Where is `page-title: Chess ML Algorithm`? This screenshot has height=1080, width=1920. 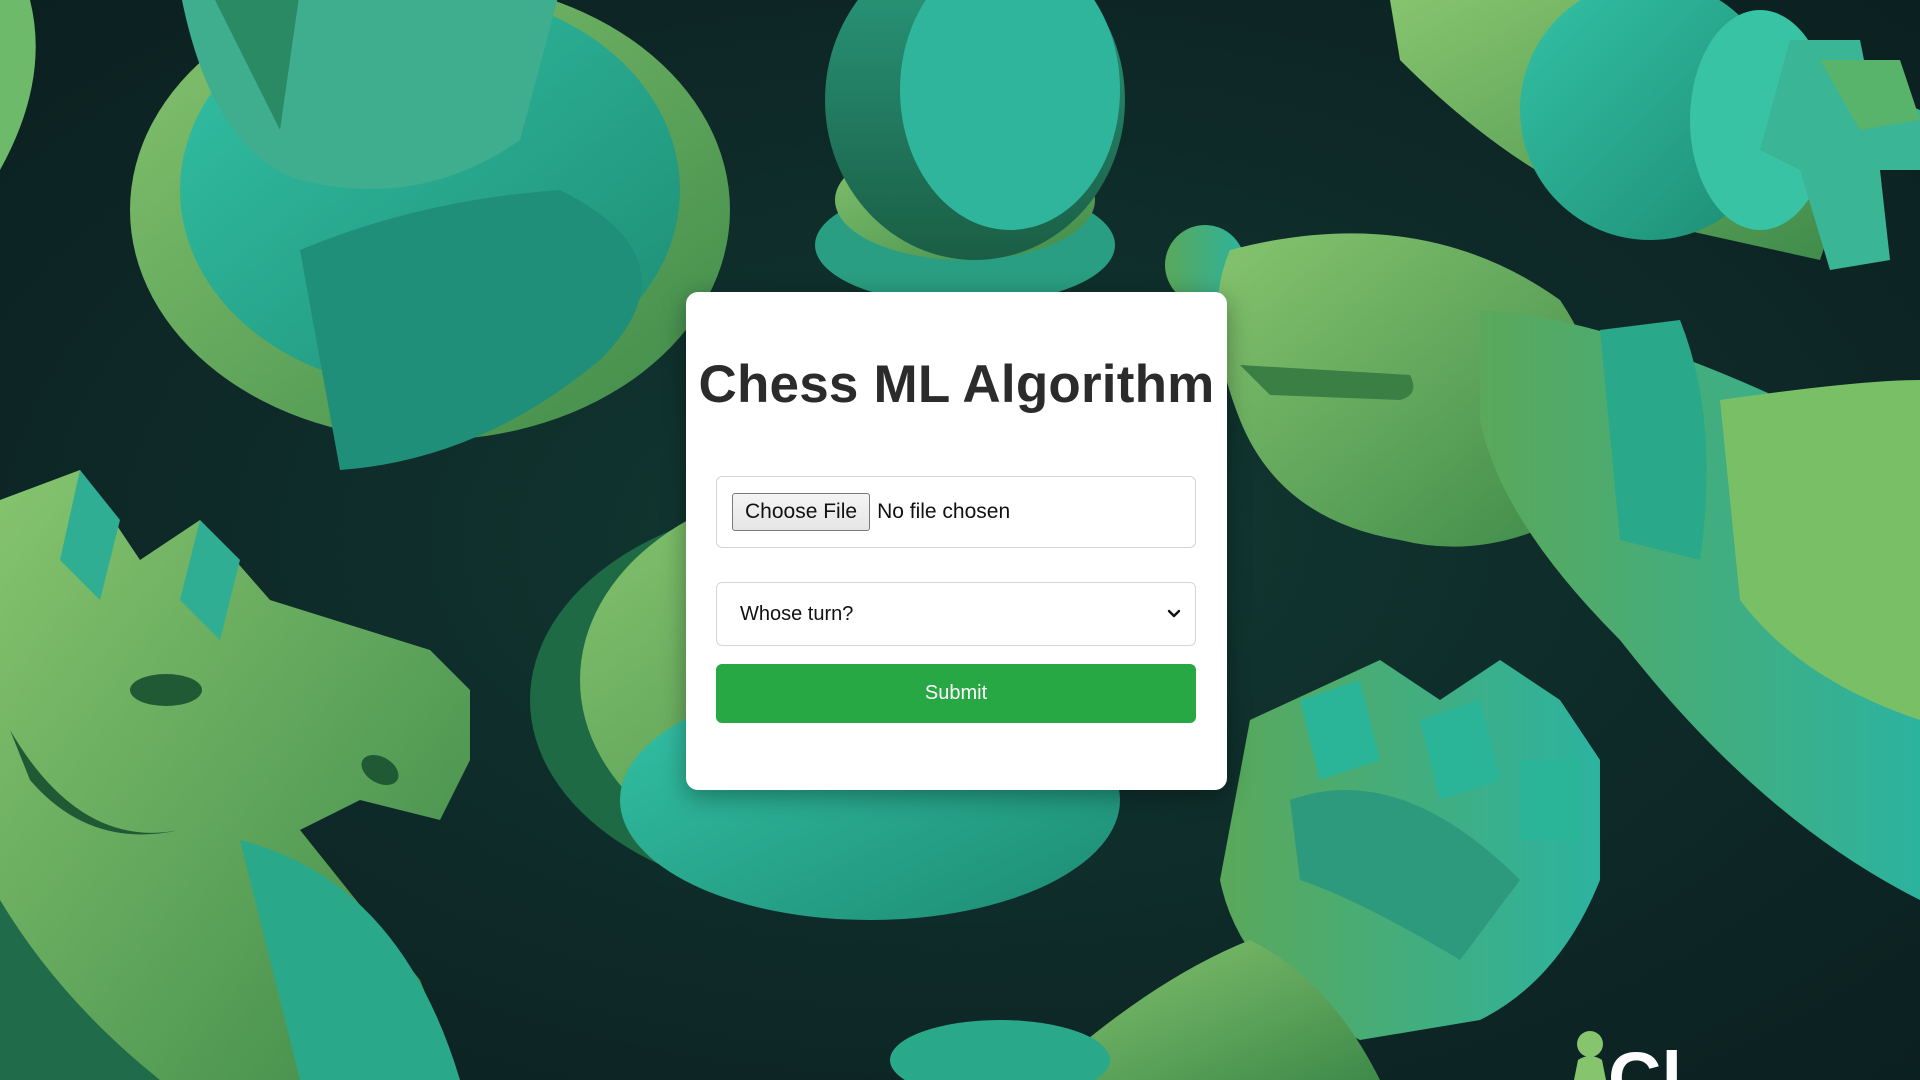
page-title: Chess ML Algorithm is located at coordinates (956, 384).